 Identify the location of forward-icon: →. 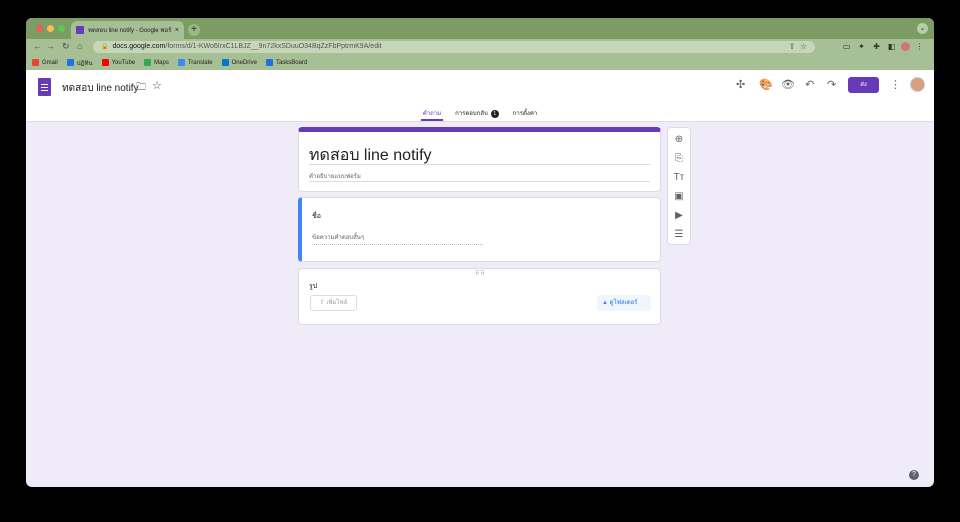
(50, 46).